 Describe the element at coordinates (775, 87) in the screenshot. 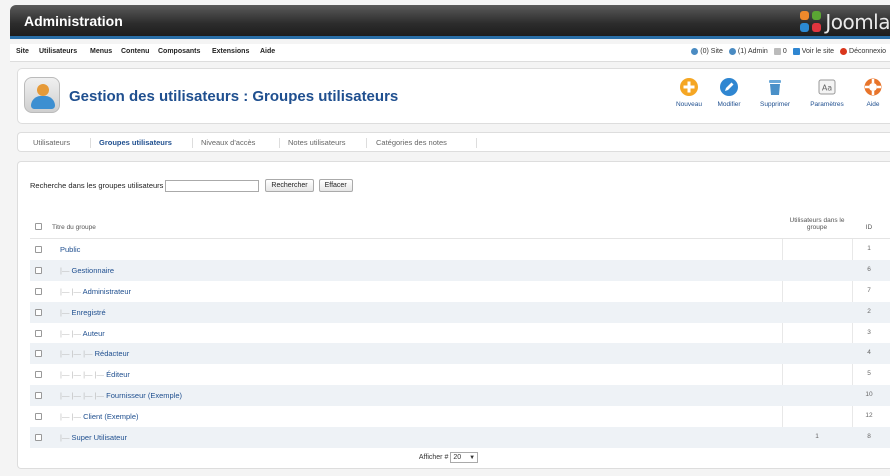

I see `trash-icon` at that location.